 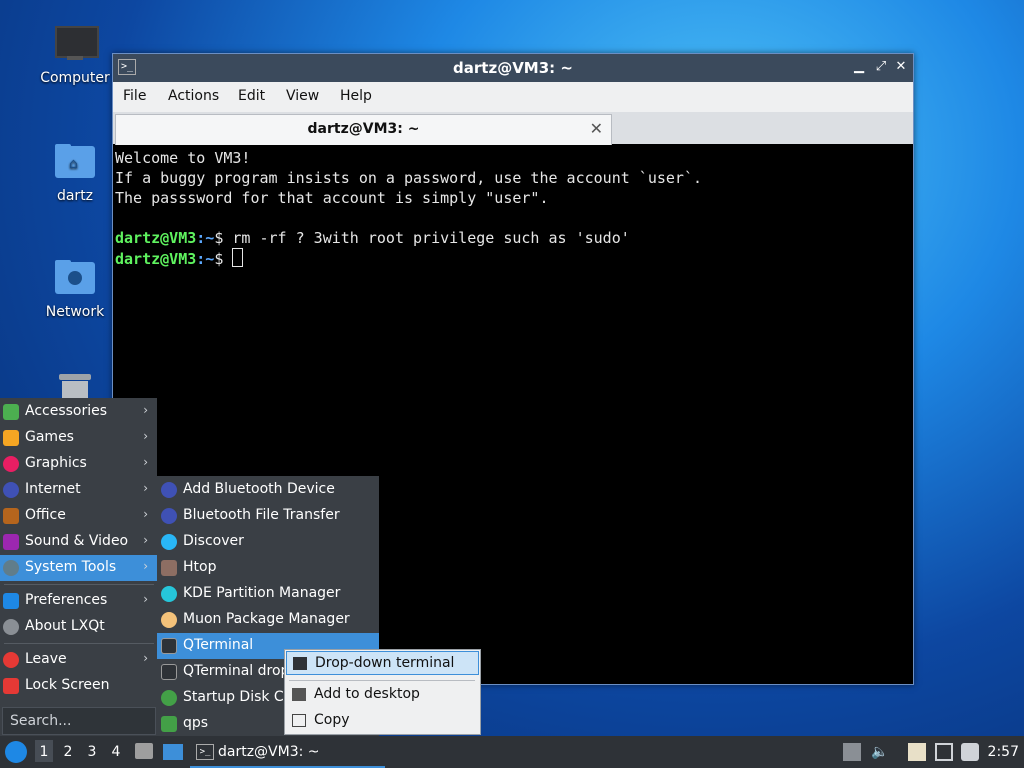 I want to click on submenu-item-bluetooth-transfer: Bluetooth File Transfer, so click(x=268, y=516).